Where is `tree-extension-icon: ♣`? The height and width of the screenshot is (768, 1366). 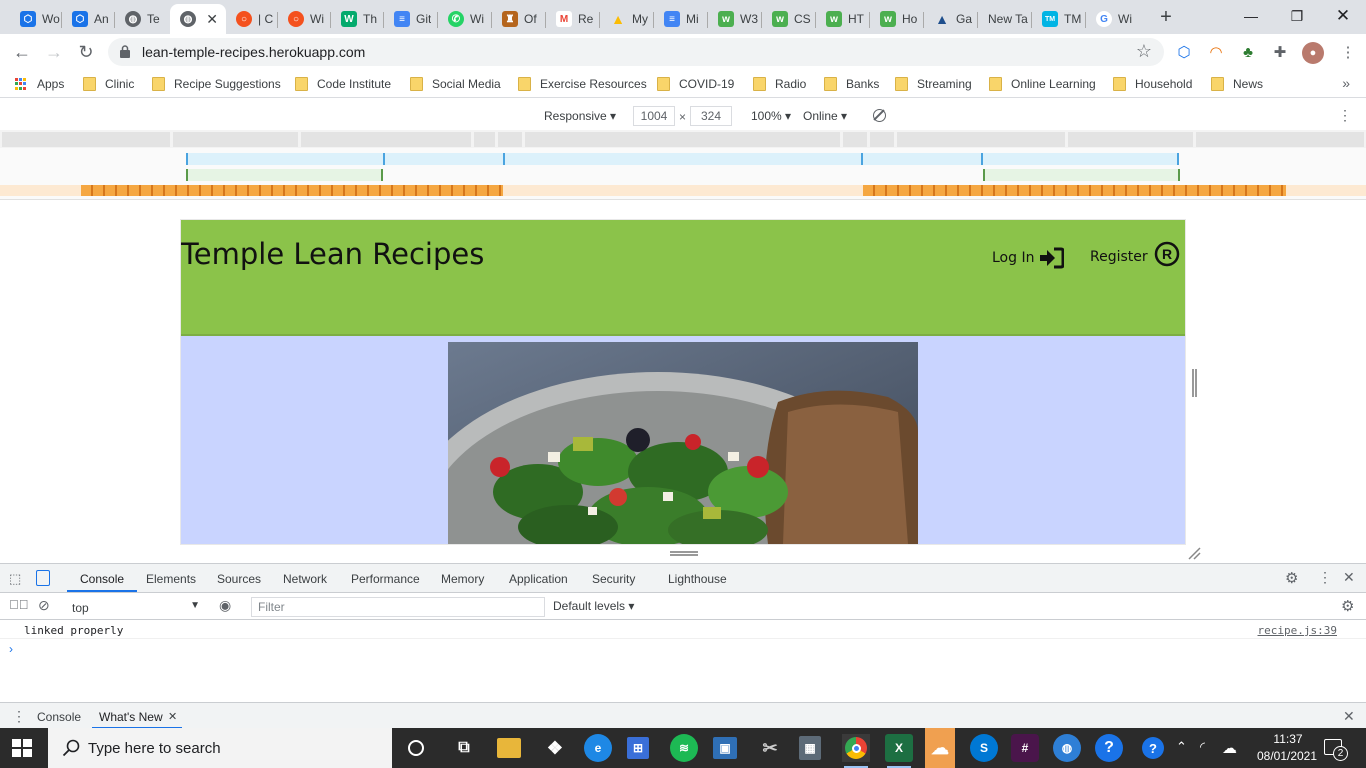
tree-extension-icon: ♣ is located at coordinates (1248, 52).